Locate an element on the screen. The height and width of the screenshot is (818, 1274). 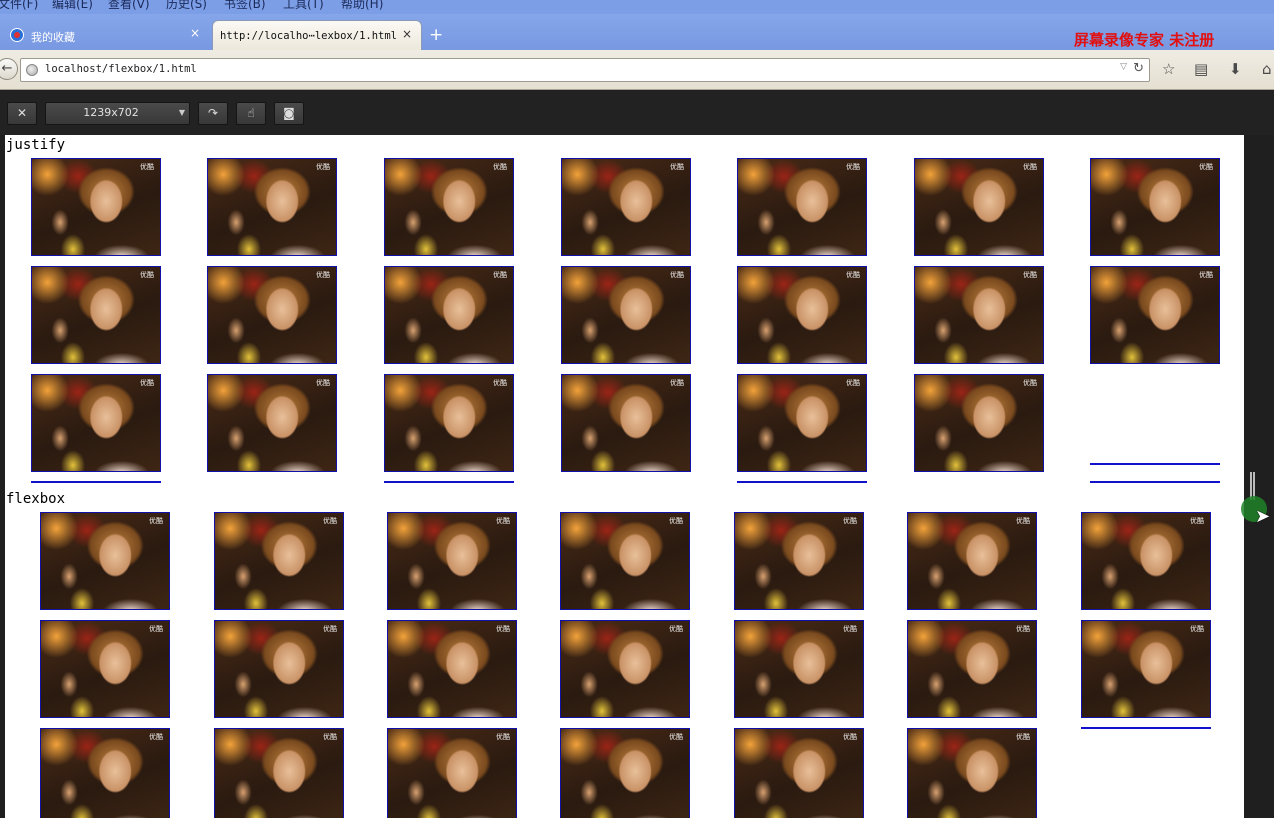
menu-tools: 工具(T) is located at coordinates (303, 6).